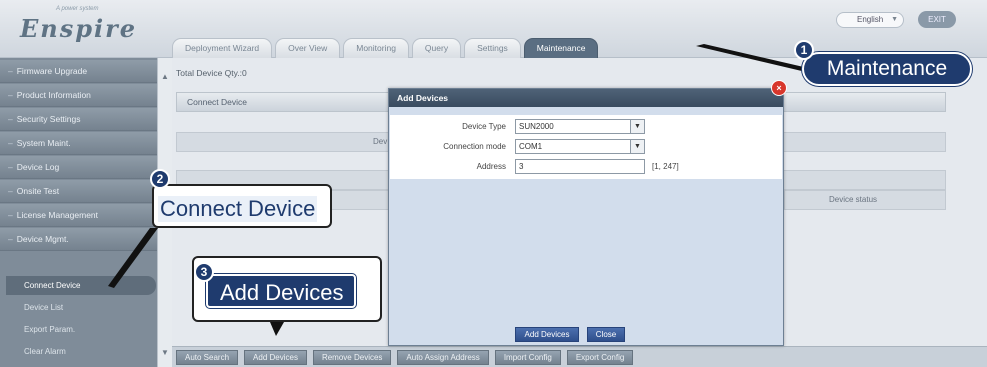 The width and height of the screenshot is (987, 367). I want to click on callout-add-devices-box: Add Devices, so click(281, 291).